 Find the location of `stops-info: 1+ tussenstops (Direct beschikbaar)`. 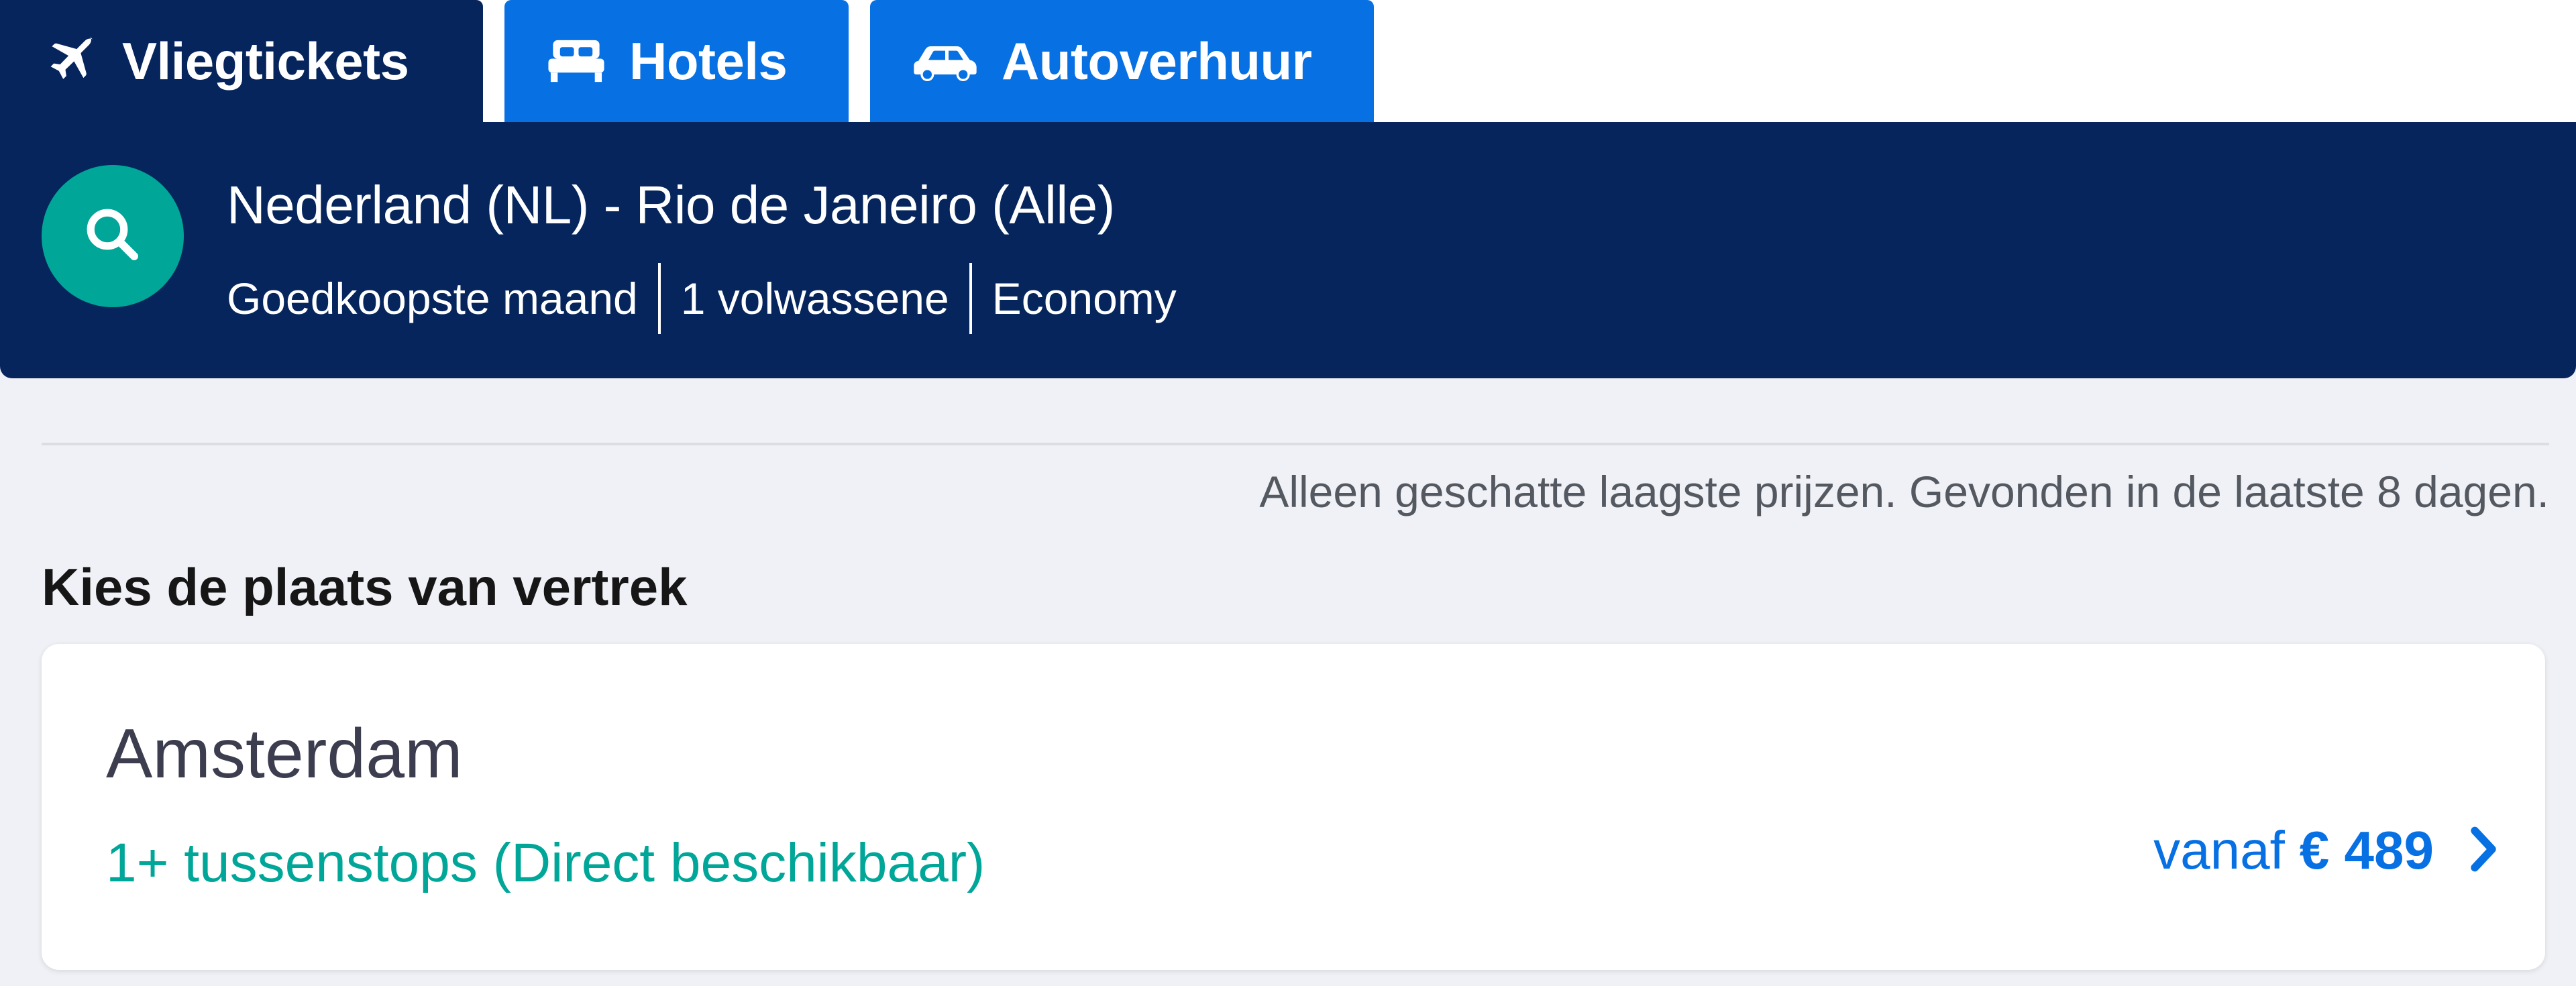

stops-info: 1+ tussenstops (Direct beschikbaar) is located at coordinates (545, 862).